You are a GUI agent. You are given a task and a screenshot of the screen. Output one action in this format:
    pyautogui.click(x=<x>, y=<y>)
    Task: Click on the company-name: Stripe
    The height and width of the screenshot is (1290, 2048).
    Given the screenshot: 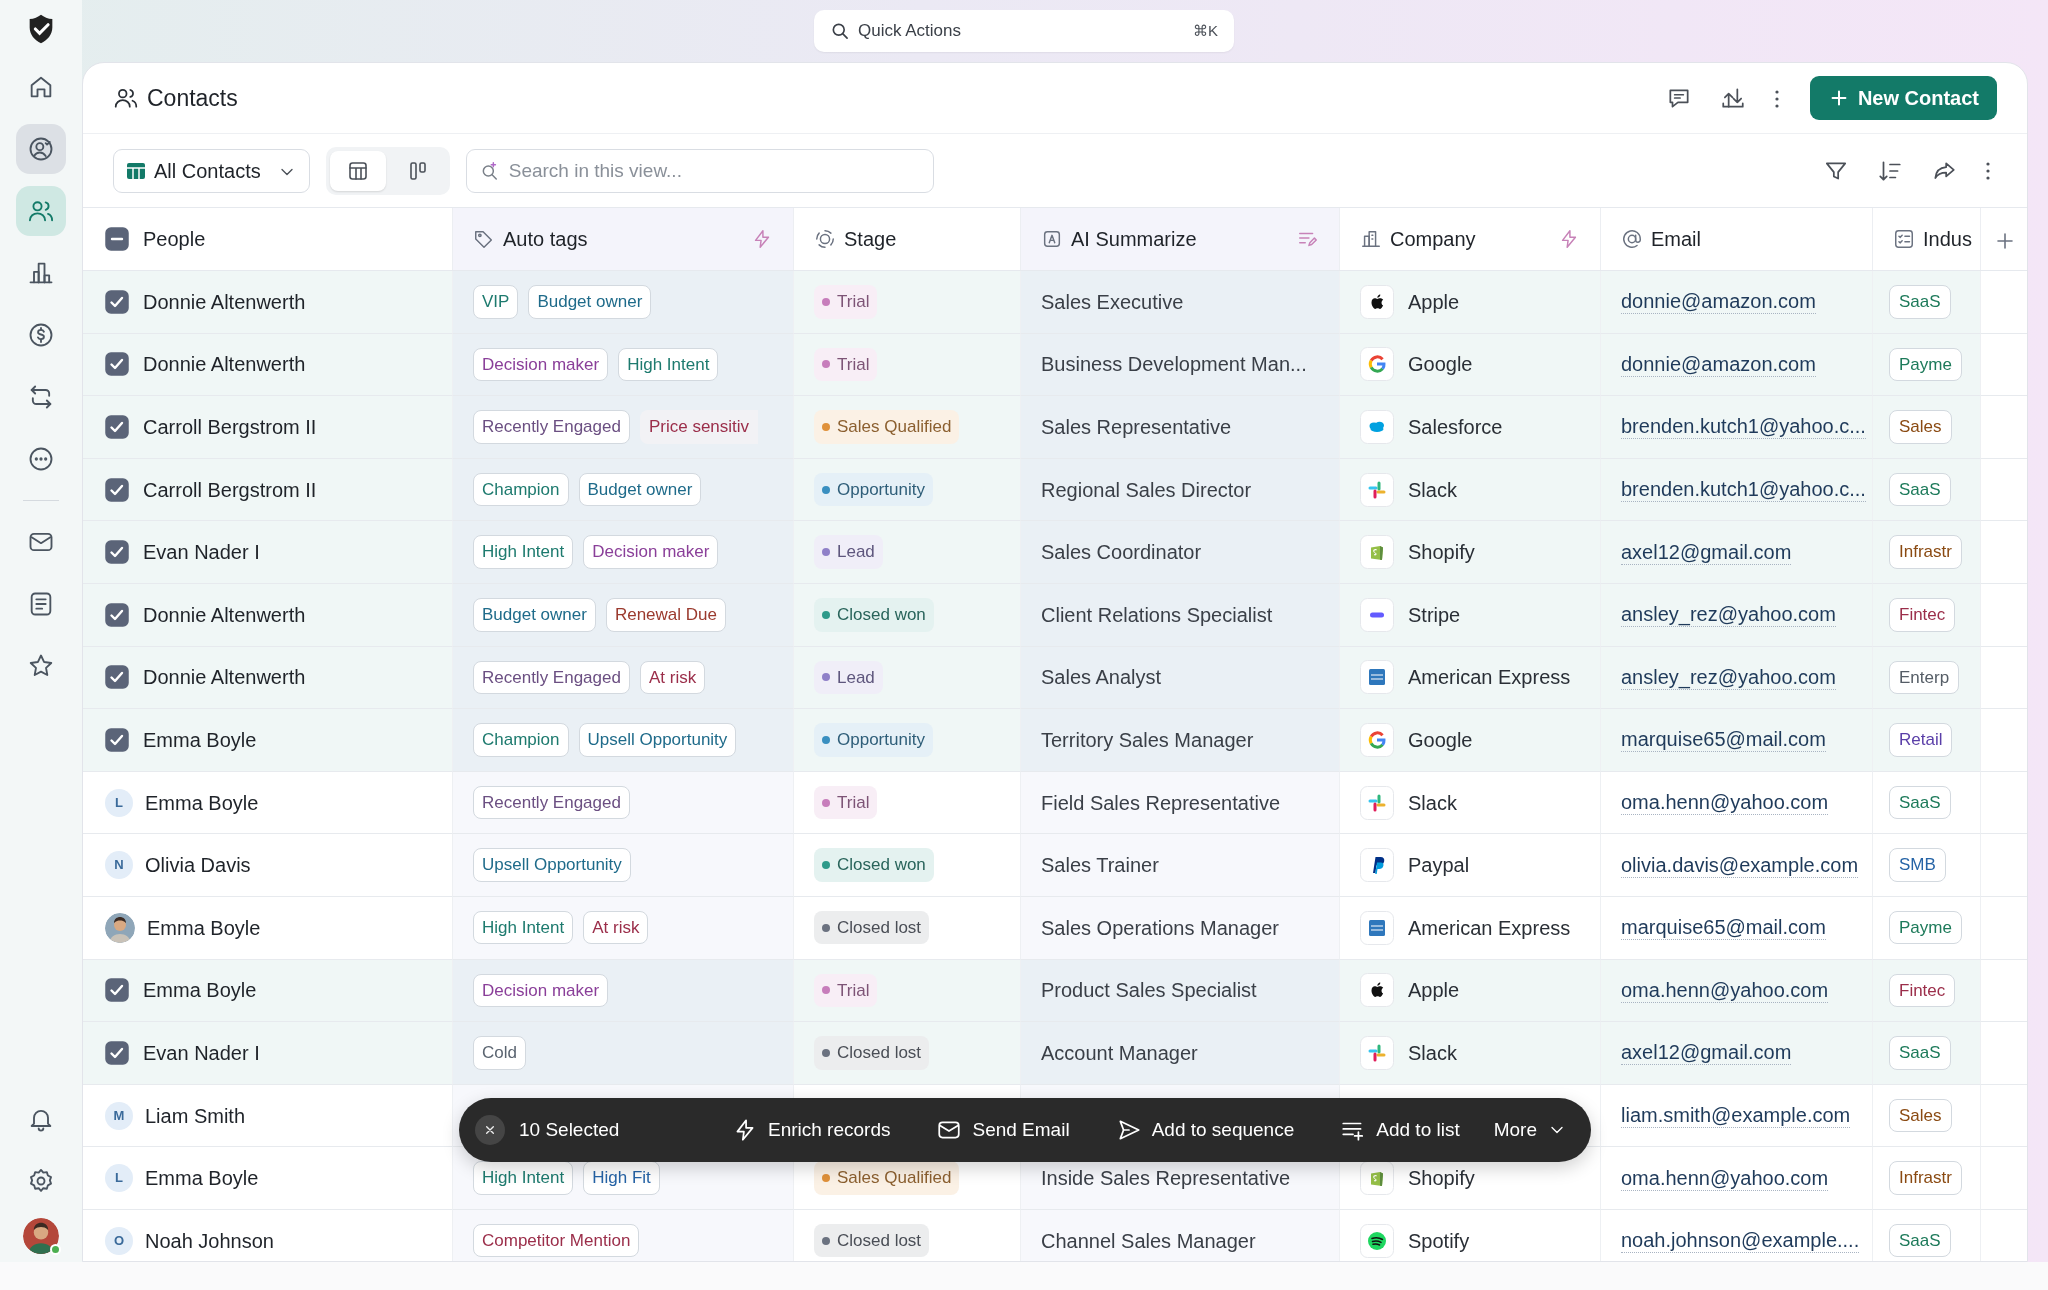 What is the action you would take?
    pyautogui.click(x=1434, y=614)
    